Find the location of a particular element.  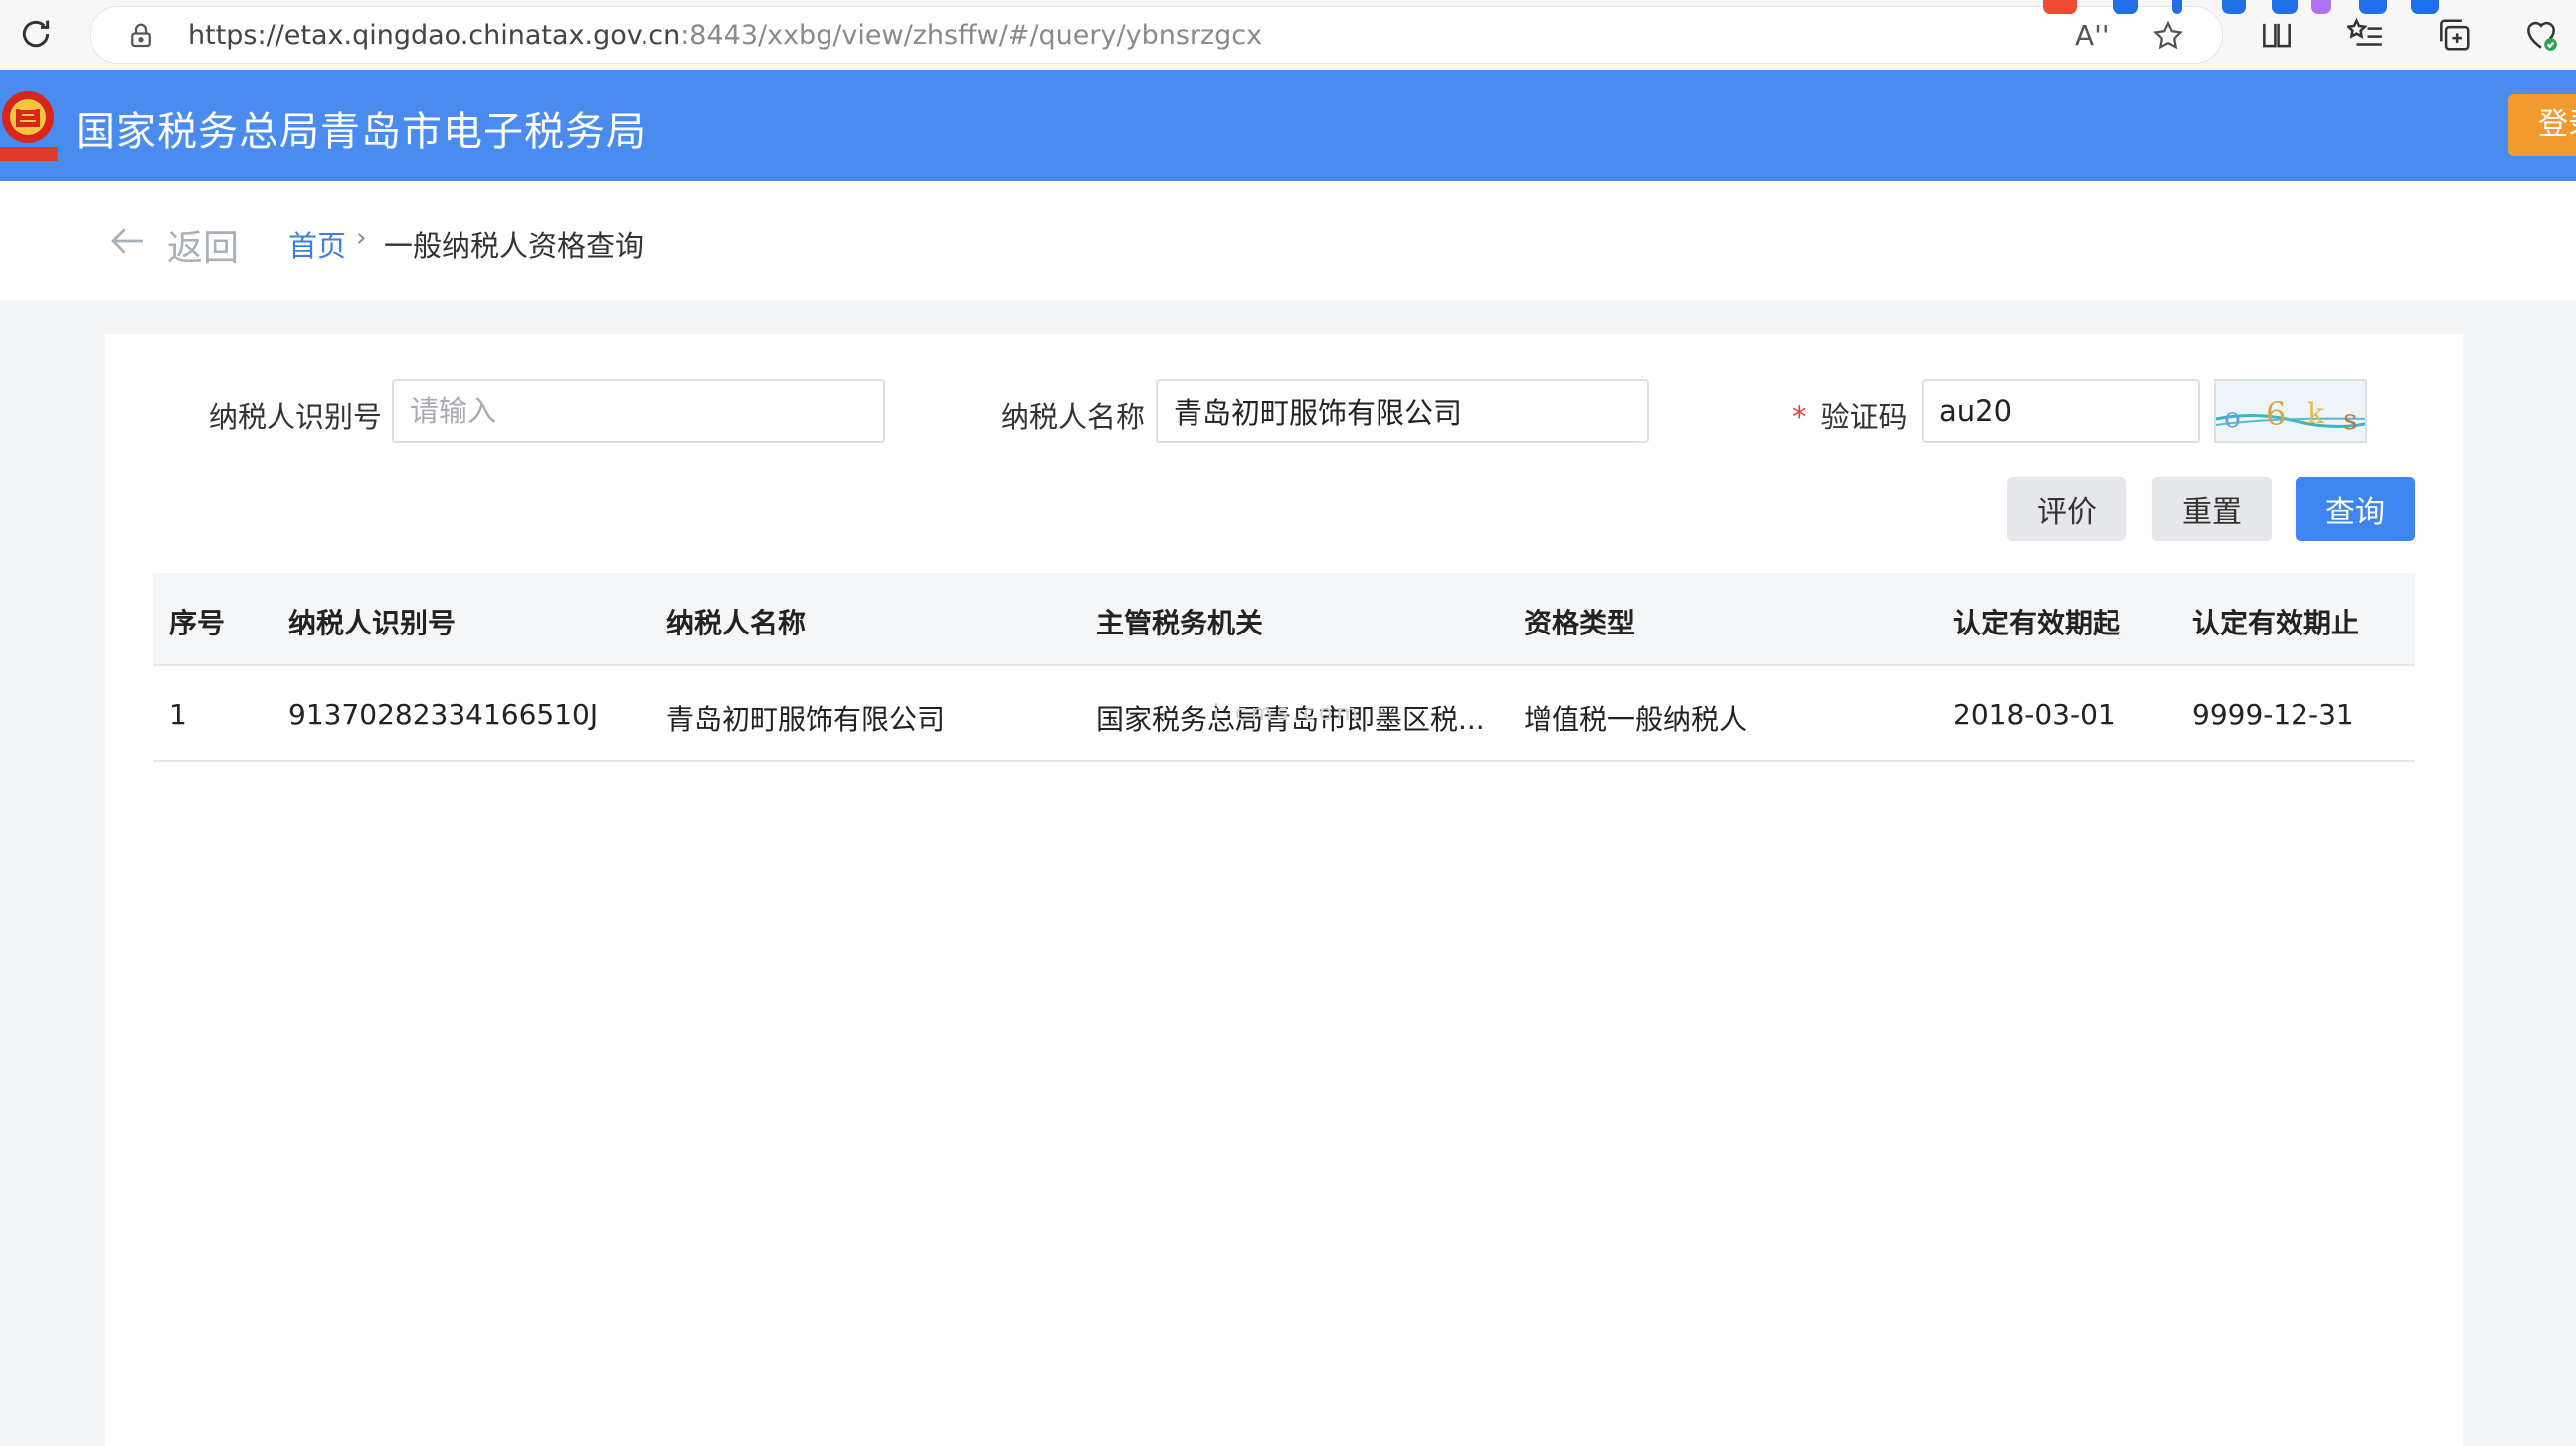

cell-valid-to: 9999-12-31 is located at coordinates (2273, 715).